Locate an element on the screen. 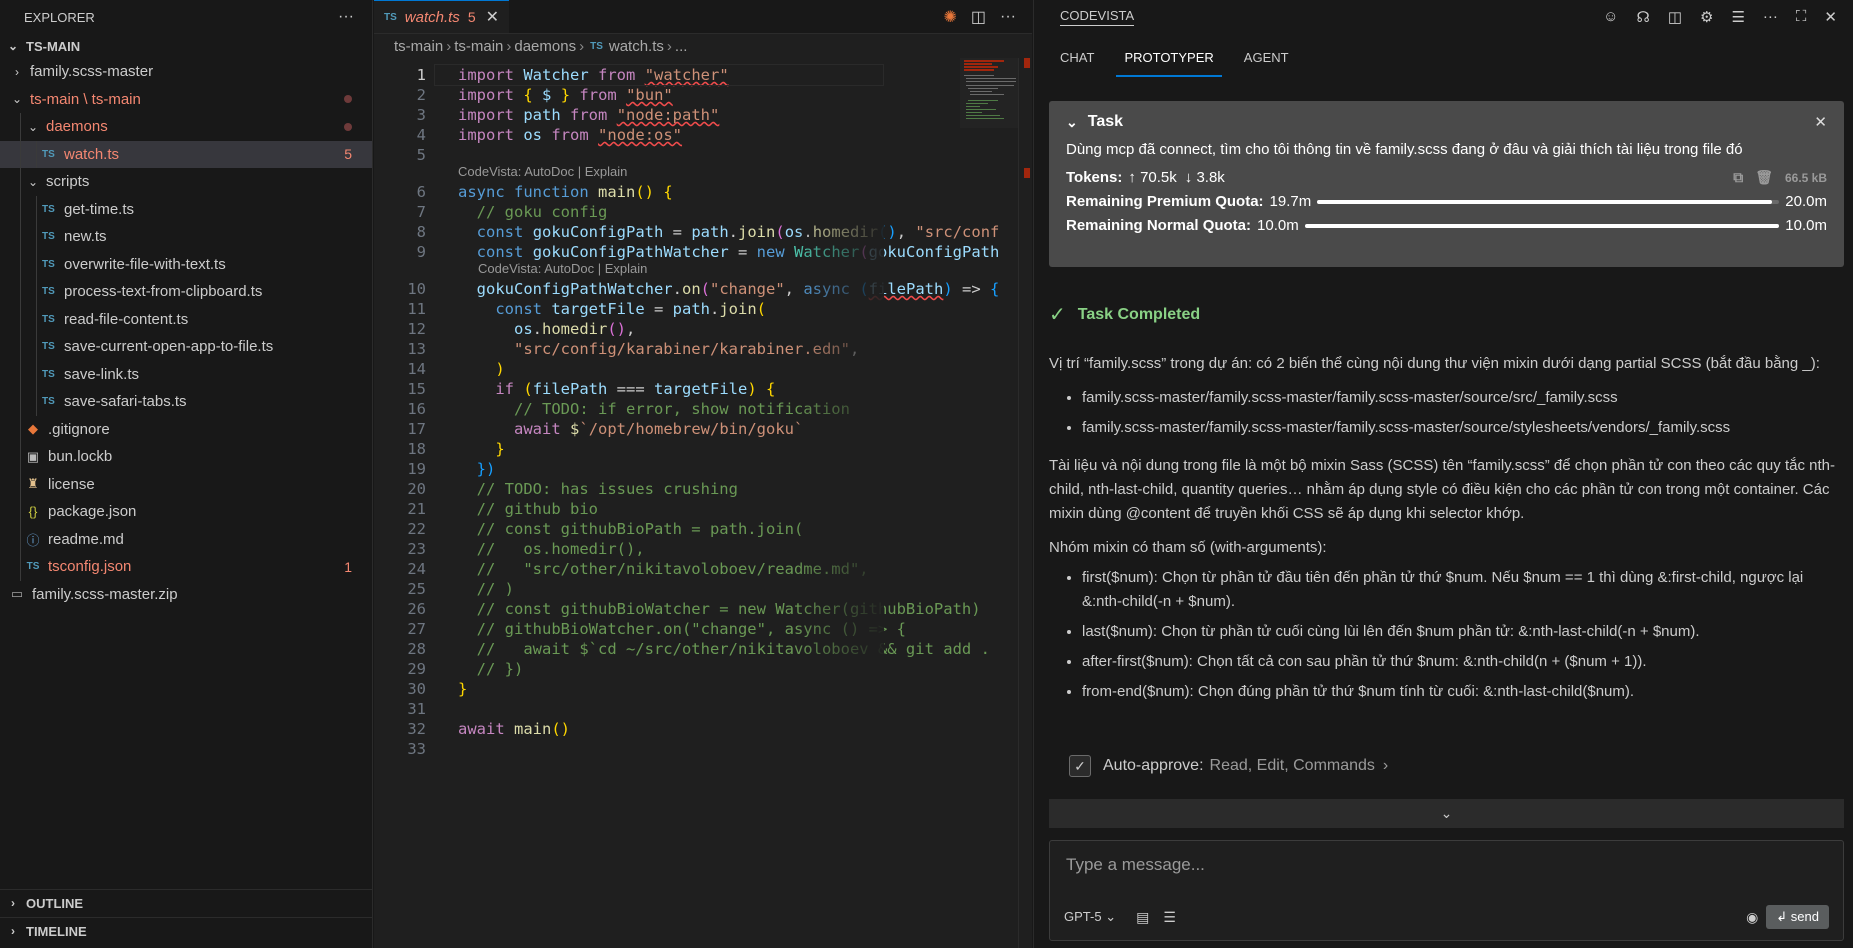 This screenshot has height=948, width=1853. codevista-icon: ✺ is located at coordinates (949, 17).